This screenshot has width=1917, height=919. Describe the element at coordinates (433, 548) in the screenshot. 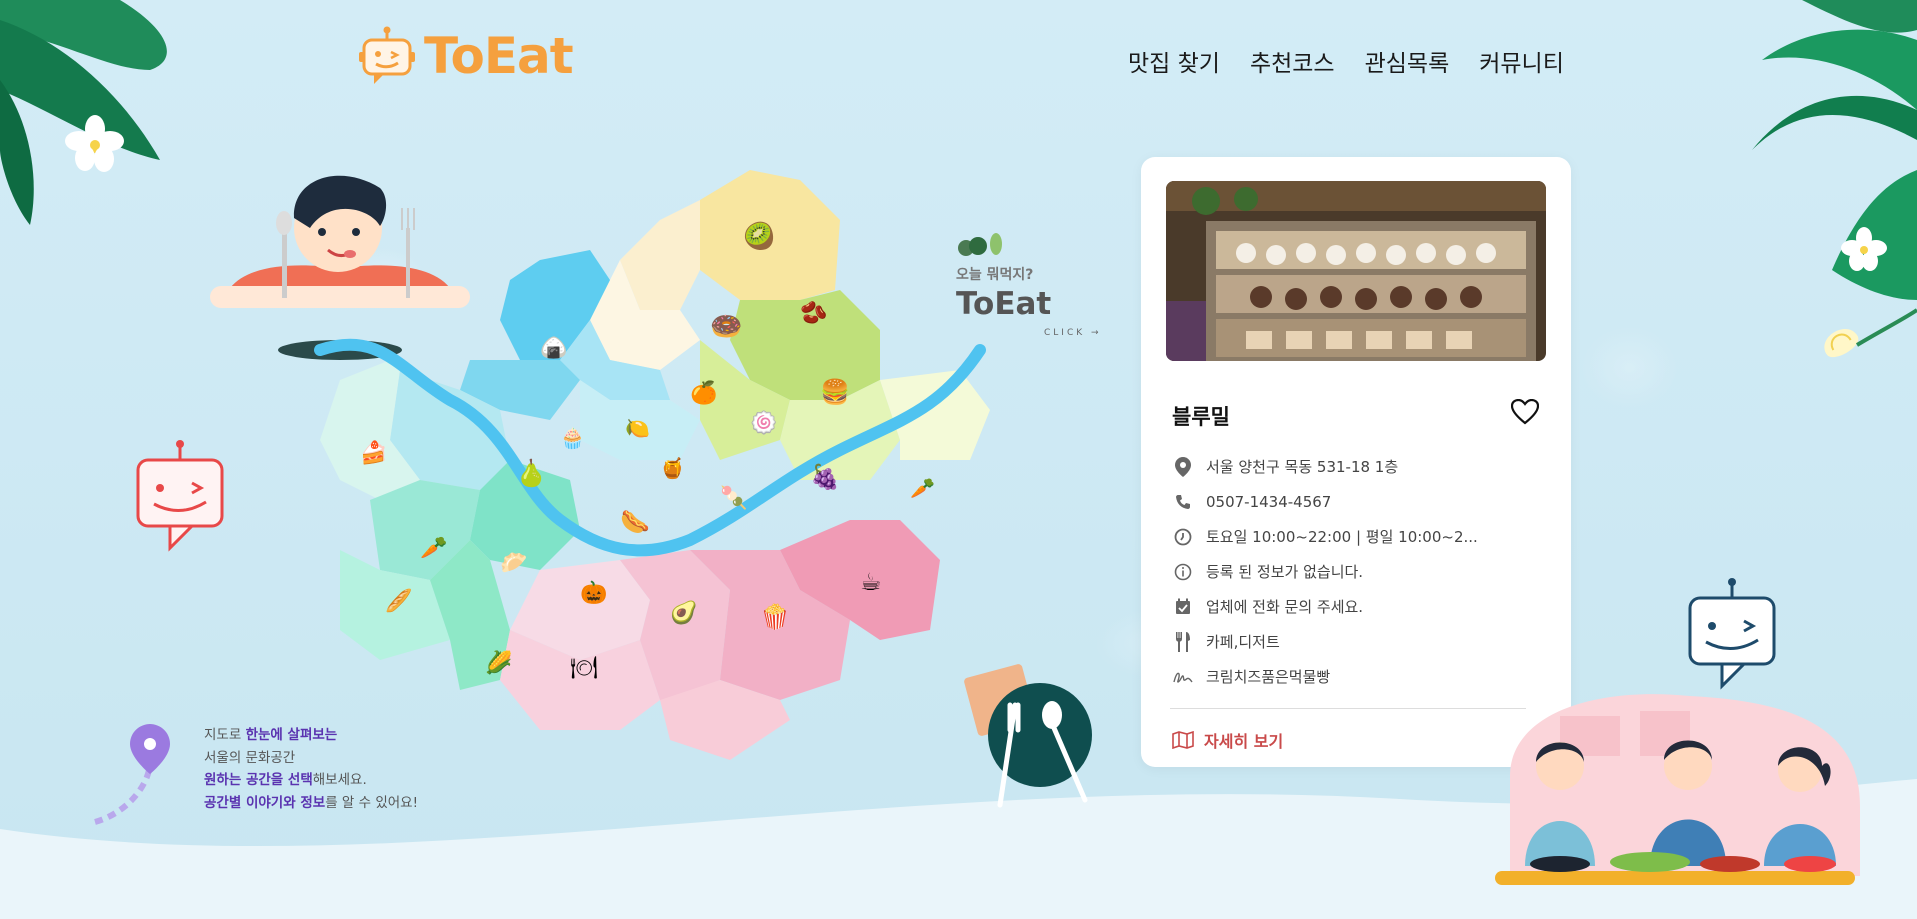

I see `carrot-small-icon: 🥕` at that location.